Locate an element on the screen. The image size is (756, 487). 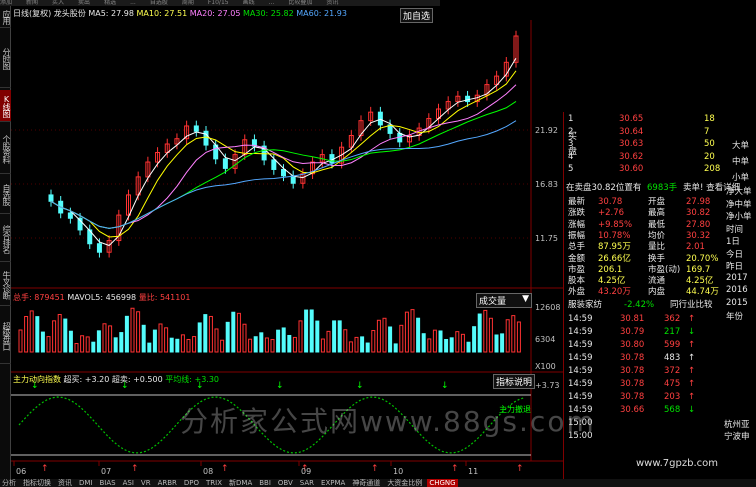
stat-value: 30.82 is located at coordinates (698, 213).